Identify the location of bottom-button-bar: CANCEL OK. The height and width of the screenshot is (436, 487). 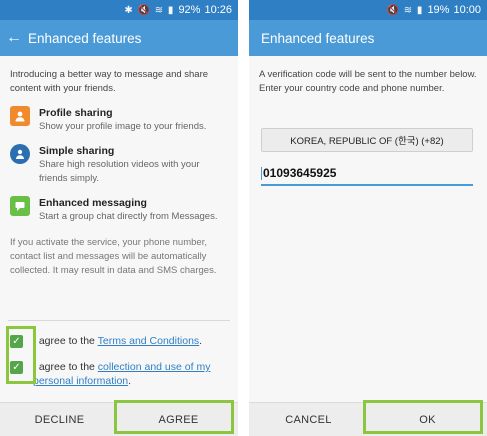
(368, 419).